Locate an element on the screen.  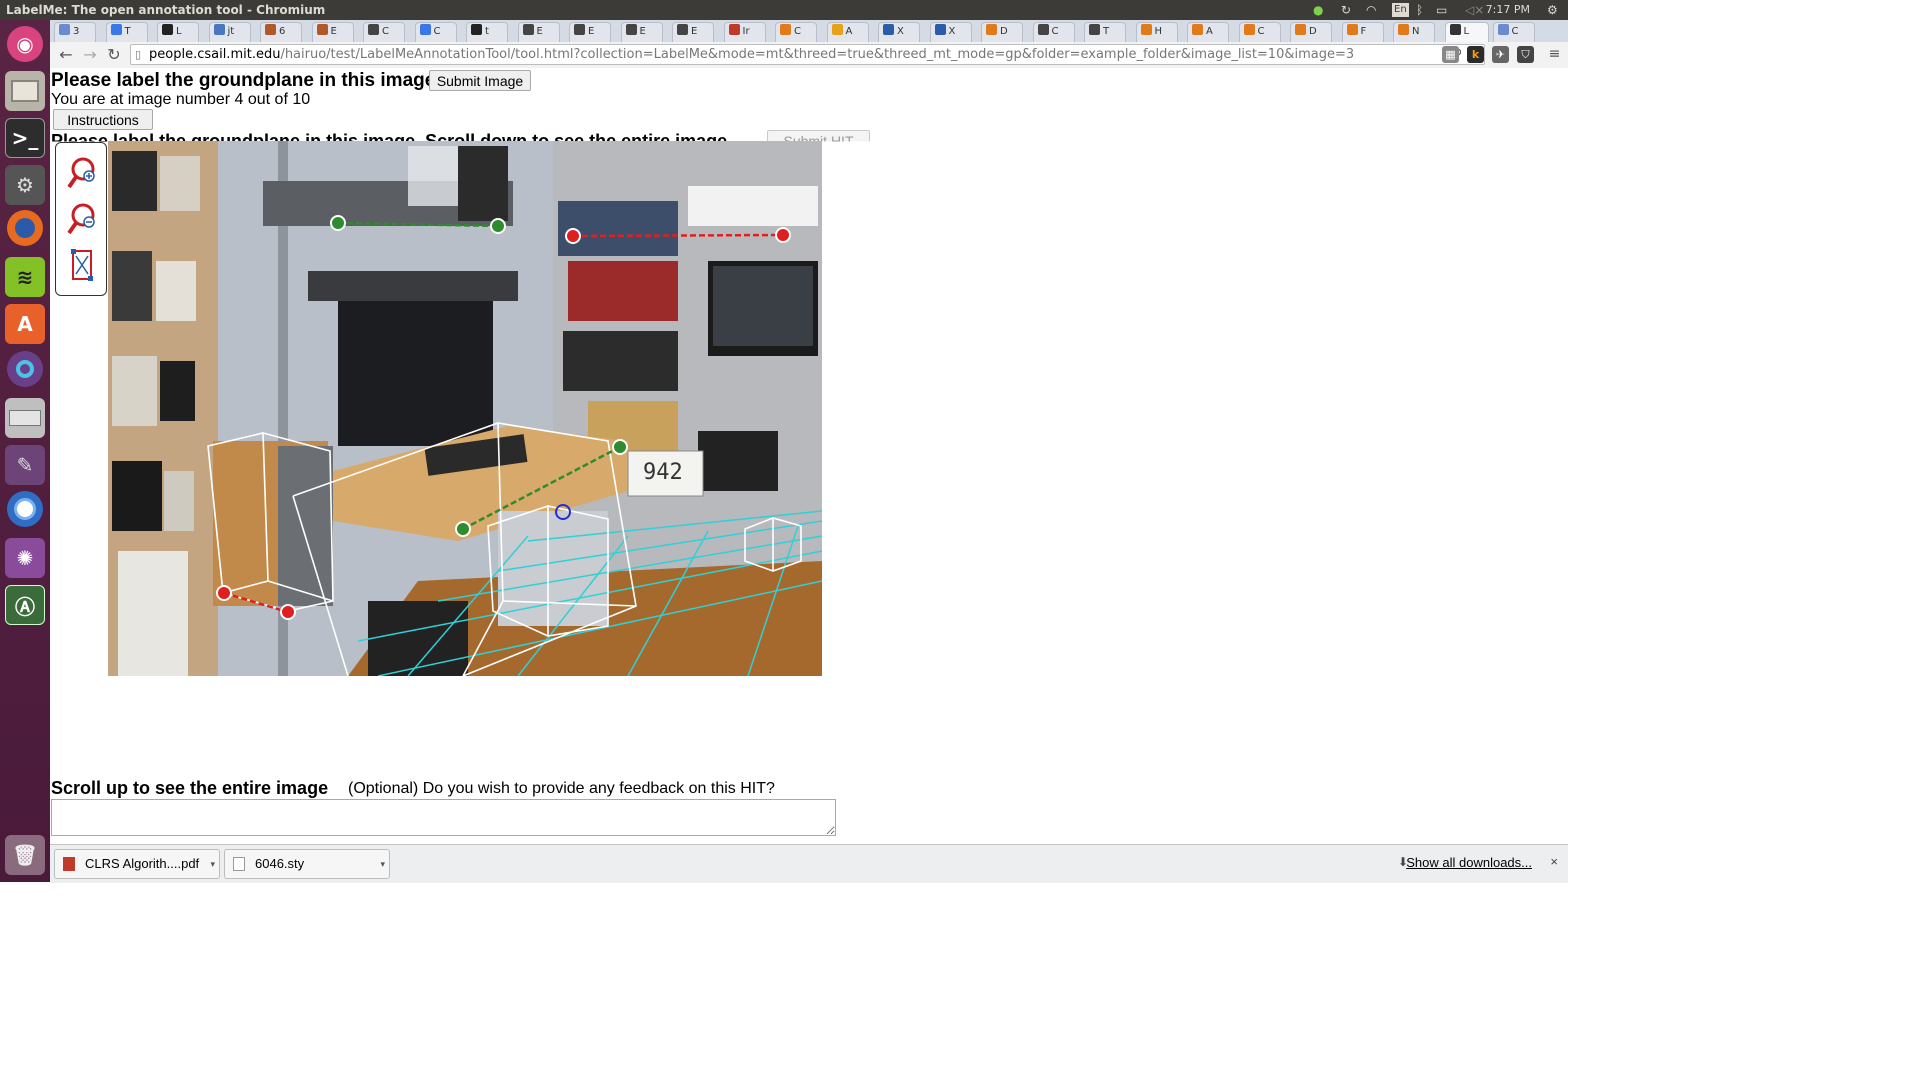
zoom-toolbar is located at coordinates (81, 219).